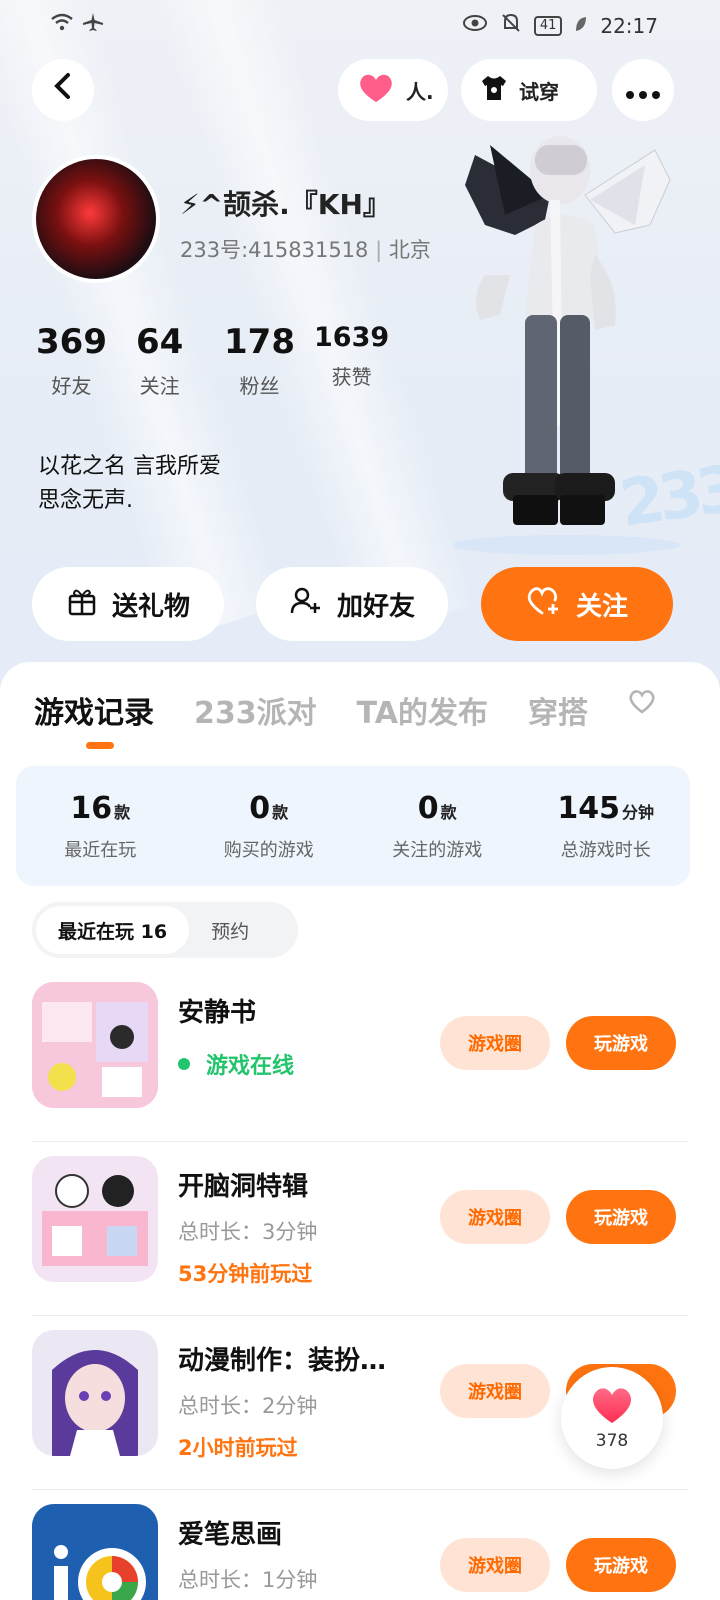  I want to click on summary-recent: 16 款 最近在玩, so click(100, 826).